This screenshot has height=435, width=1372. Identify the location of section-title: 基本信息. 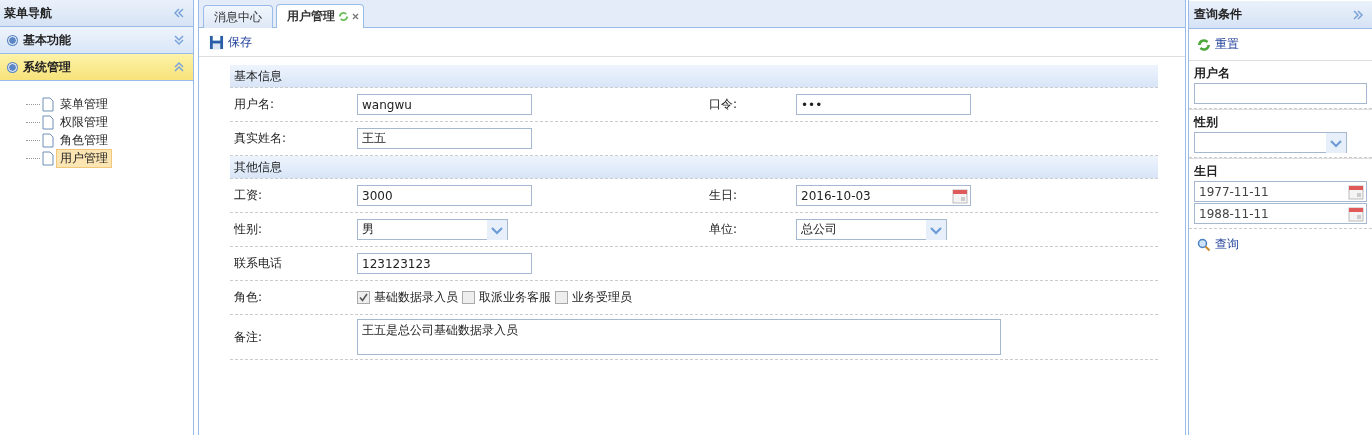
(258, 76).